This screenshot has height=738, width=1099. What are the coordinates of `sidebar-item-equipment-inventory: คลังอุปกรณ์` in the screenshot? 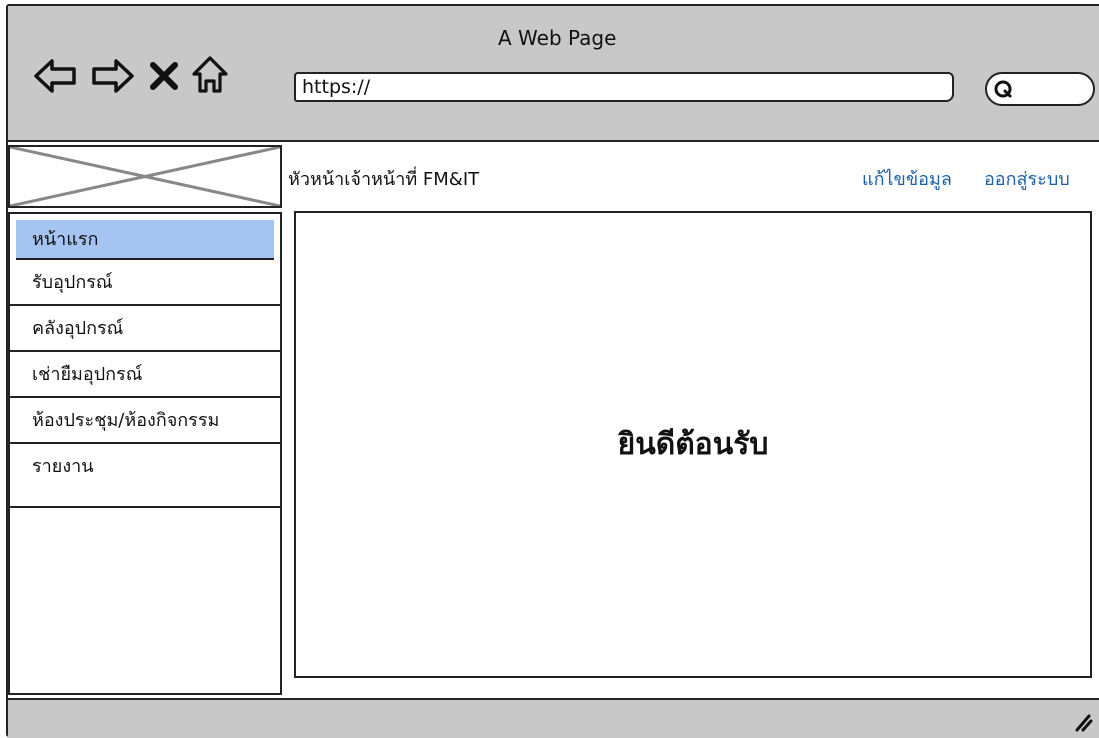 It's located at (145, 329).